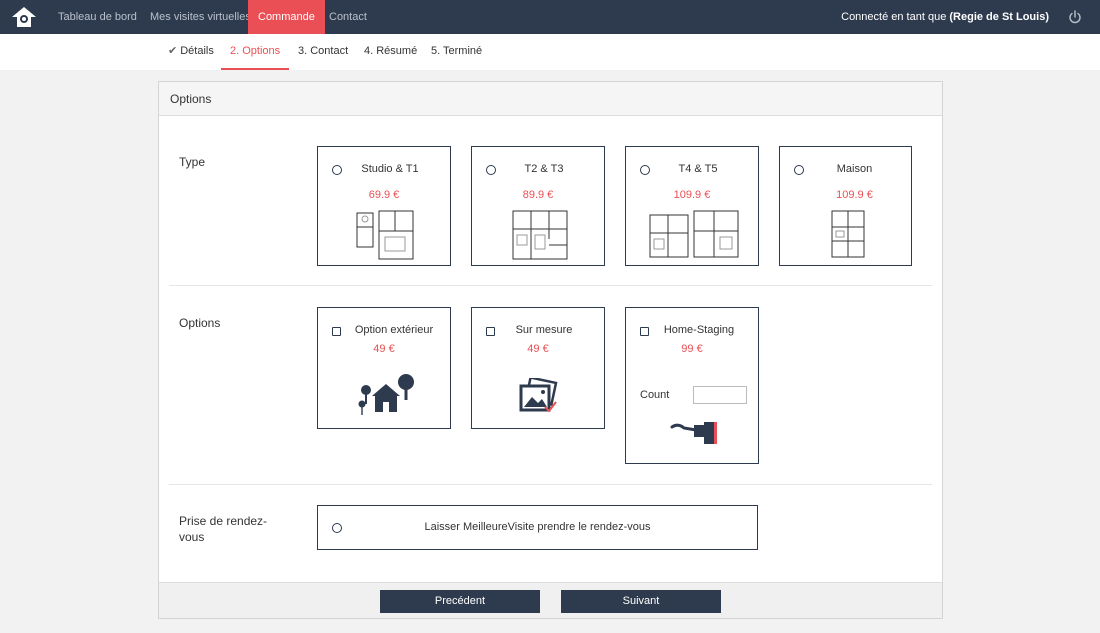 The width and height of the screenshot is (1100, 633). I want to click on nav-link-order: Commande, so click(286, 17).